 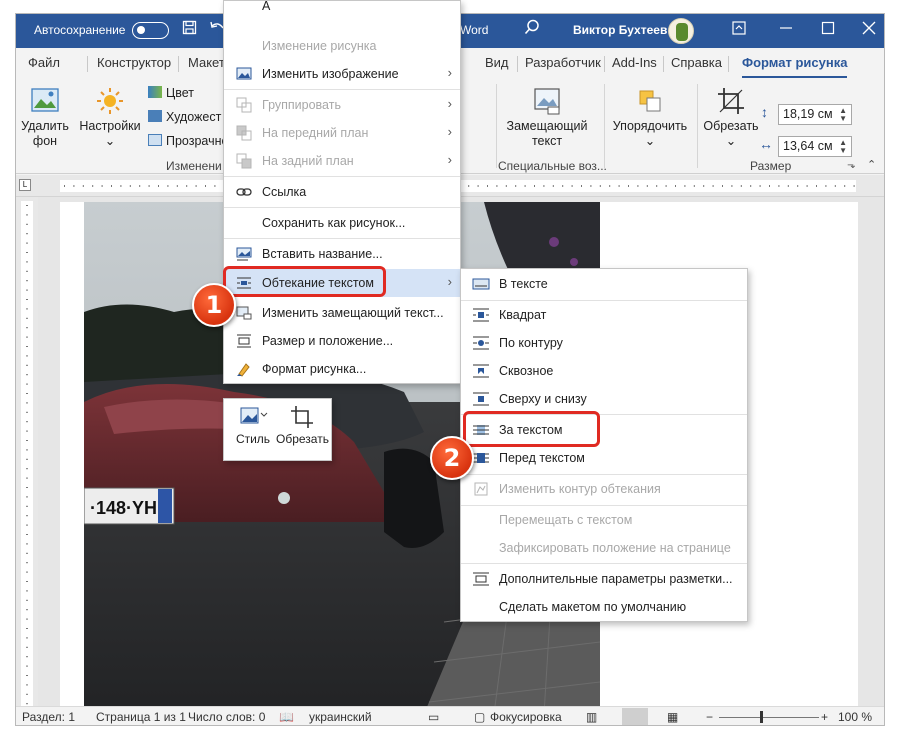 I want to click on focus-icon: ▢, so click(x=479, y=717).